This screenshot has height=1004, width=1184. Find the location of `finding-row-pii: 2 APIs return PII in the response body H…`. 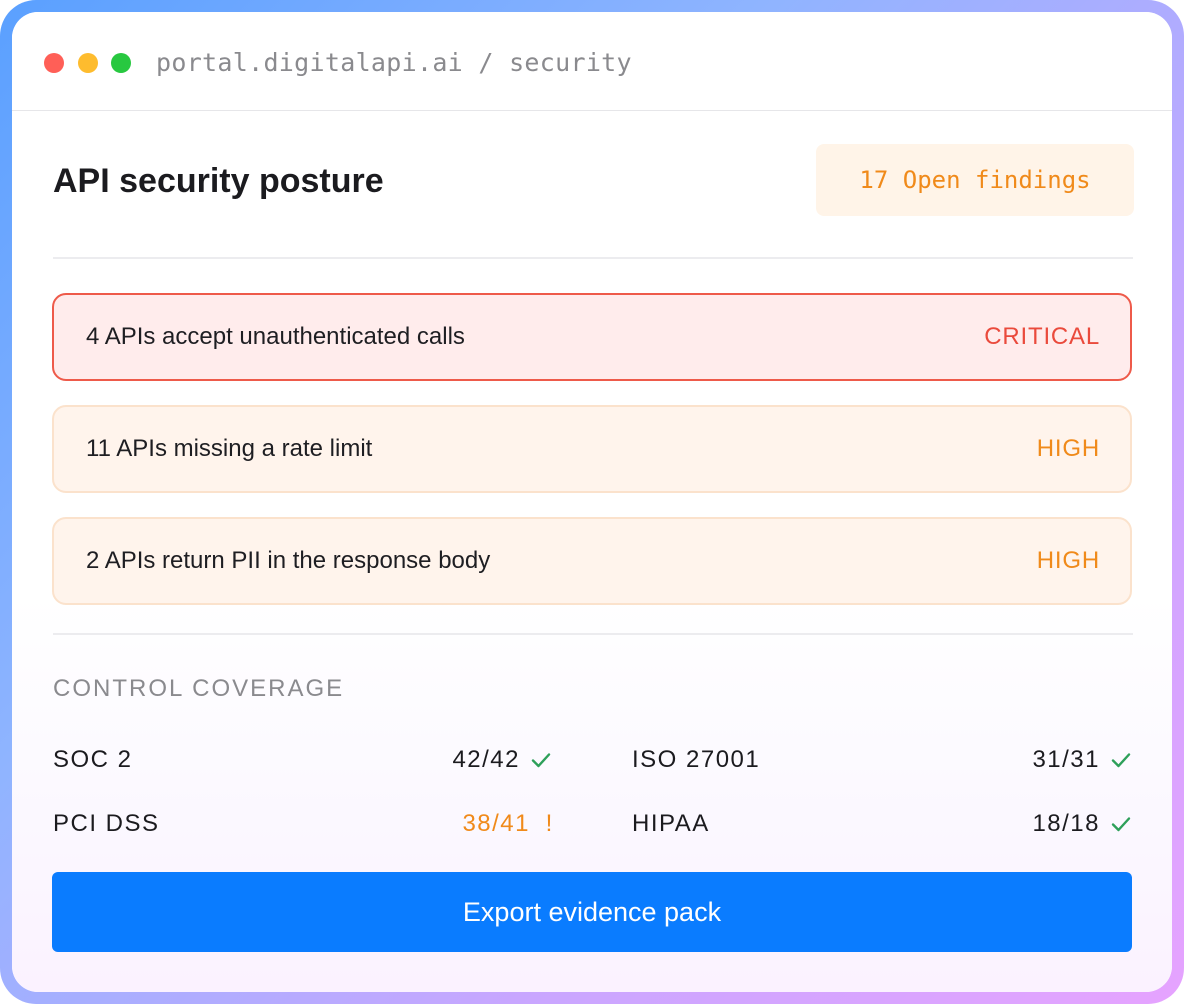

finding-row-pii: 2 APIs return PII in the response body H… is located at coordinates (592, 561).